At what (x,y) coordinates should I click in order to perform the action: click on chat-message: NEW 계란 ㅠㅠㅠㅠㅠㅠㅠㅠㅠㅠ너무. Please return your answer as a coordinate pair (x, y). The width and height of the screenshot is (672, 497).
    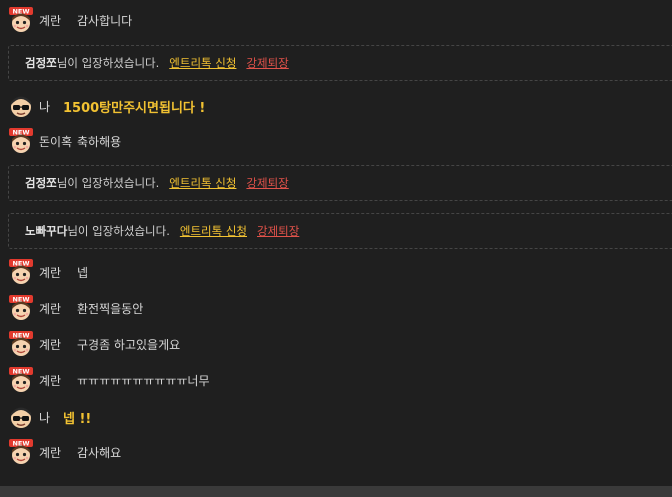
    Looking at the image, I should click on (108, 380).